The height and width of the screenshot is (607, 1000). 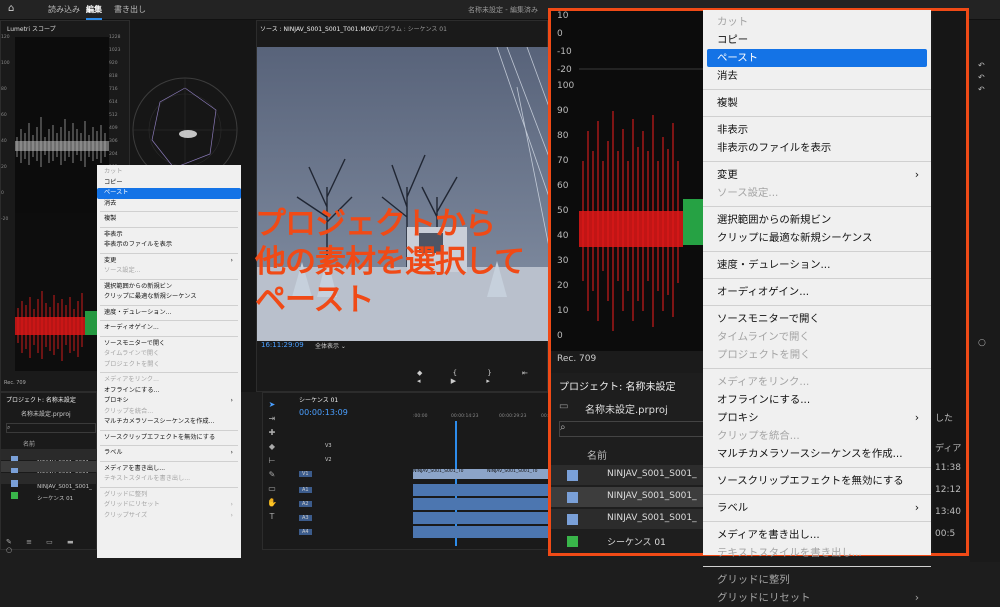 I want to click on transport-controls: ◆ { } ⇤ ◂ ▶ ▸, so click(x=482, y=377).